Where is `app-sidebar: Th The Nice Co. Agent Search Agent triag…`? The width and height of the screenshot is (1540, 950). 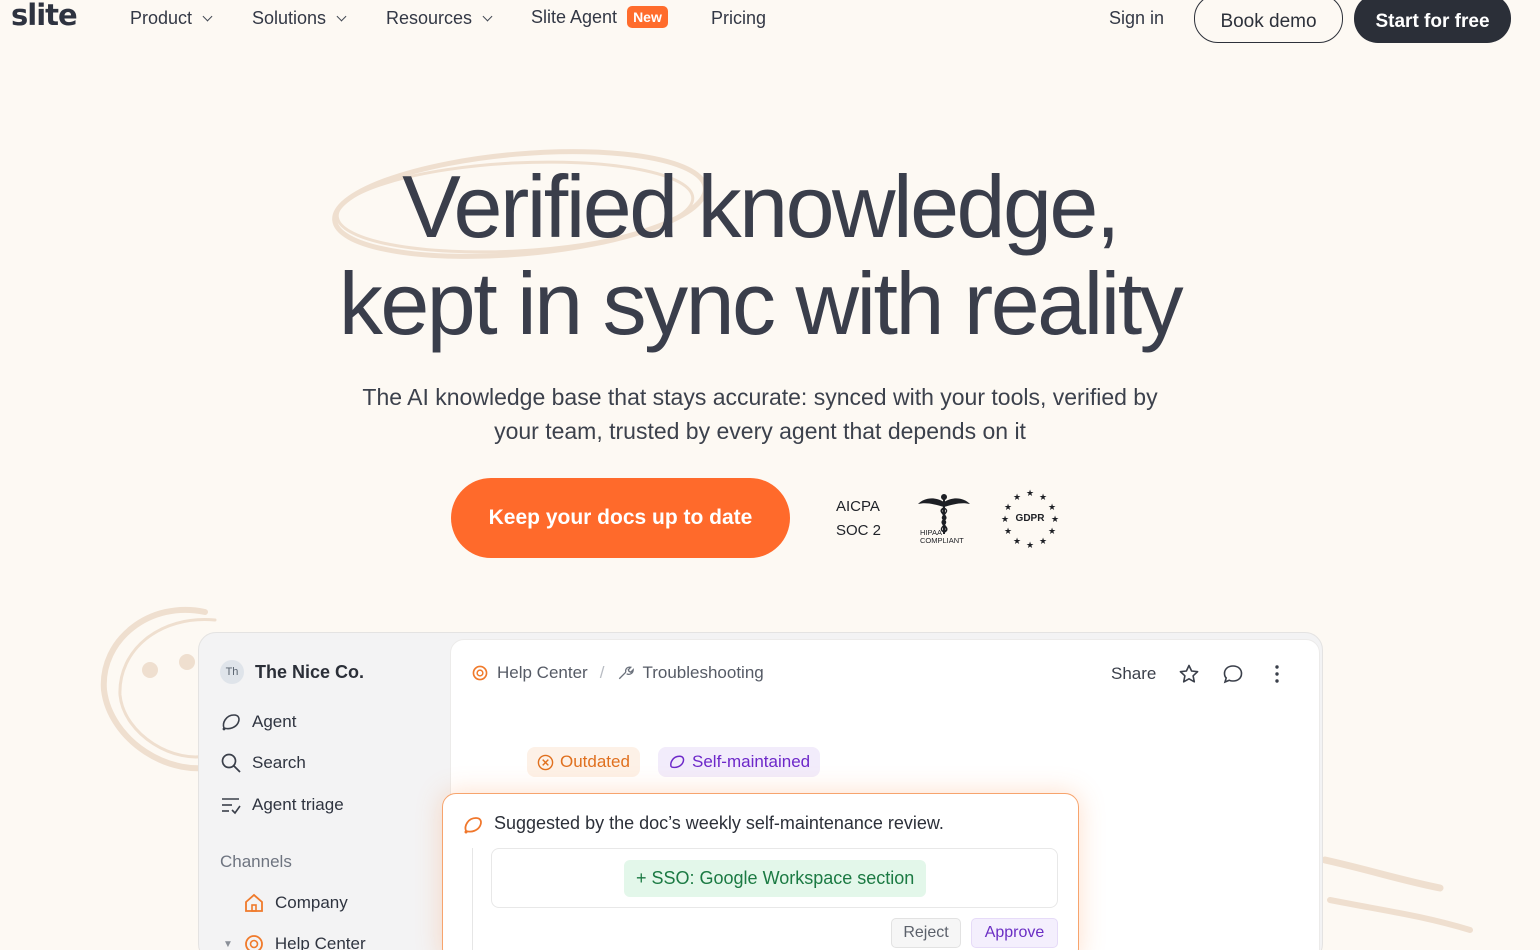
app-sidebar: Th The Nice Co. Agent Search Agent triag… is located at coordinates (324, 791).